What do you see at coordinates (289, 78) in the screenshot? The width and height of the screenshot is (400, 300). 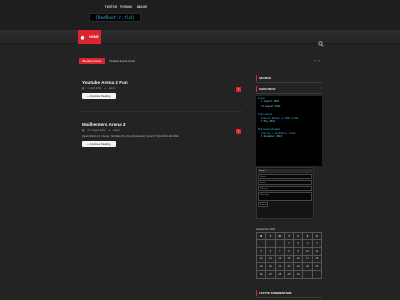 I see `widget-title-search: SEARCH` at bounding box center [289, 78].